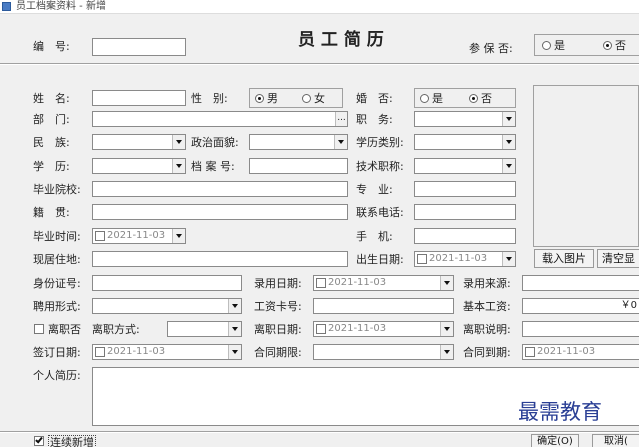  What do you see at coordinates (215, 142) in the screenshot?
I see `political-label: 政治面貌:` at bounding box center [215, 142].